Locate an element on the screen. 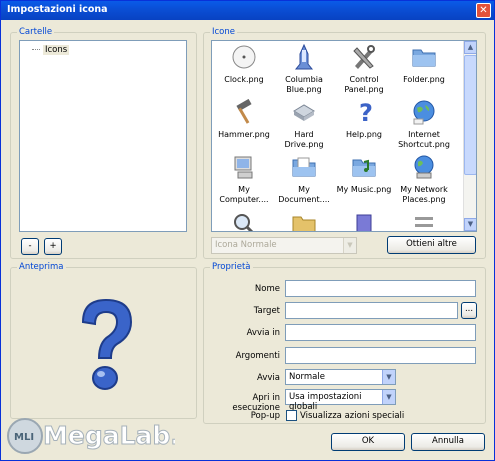 Image resolution: width=495 pixels, height=461 pixels. scroll-down-button: ▼ is located at coordinates (470, 224).